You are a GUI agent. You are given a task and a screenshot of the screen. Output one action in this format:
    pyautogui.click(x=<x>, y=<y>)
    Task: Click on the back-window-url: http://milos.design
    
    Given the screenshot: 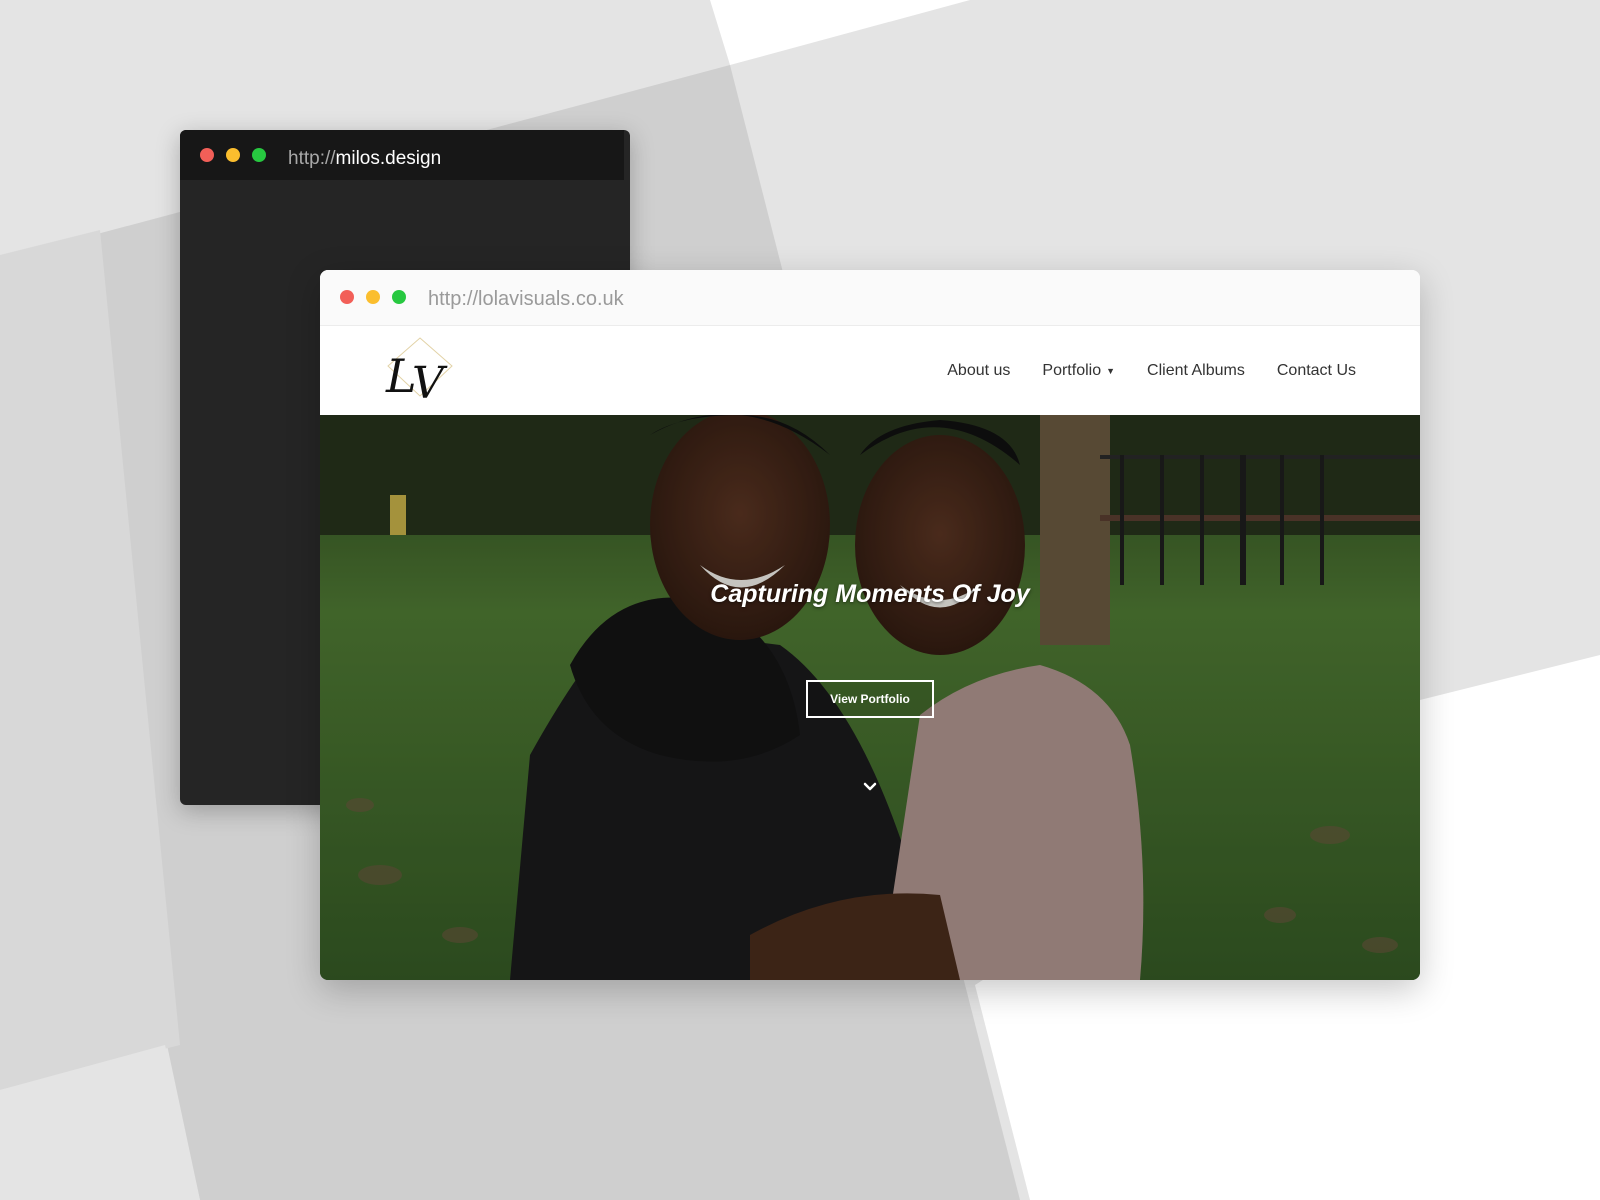 What is the action you would take?
    pyautogui.click(x=364, y=159)
    